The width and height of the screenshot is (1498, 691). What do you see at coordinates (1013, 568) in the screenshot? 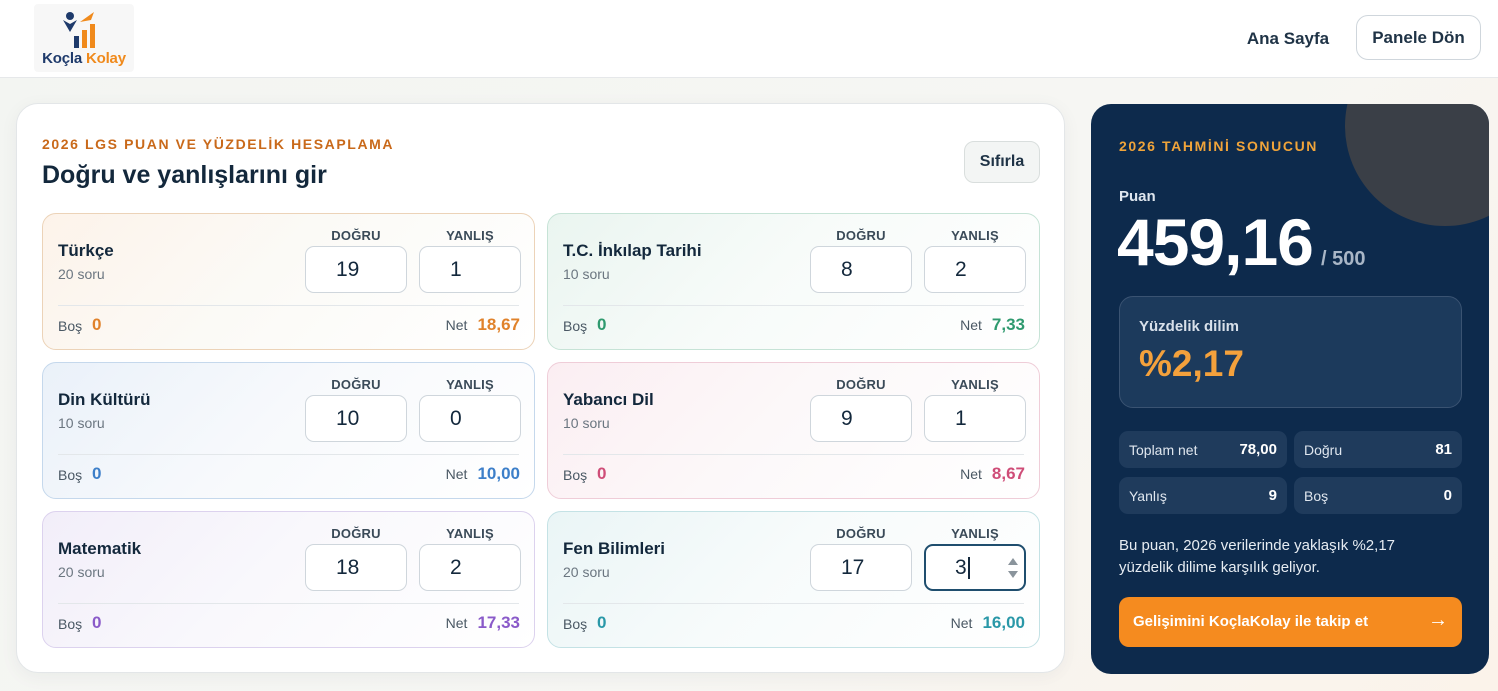
I see `number-spinner-icon` at bounding box center [1013, 568].